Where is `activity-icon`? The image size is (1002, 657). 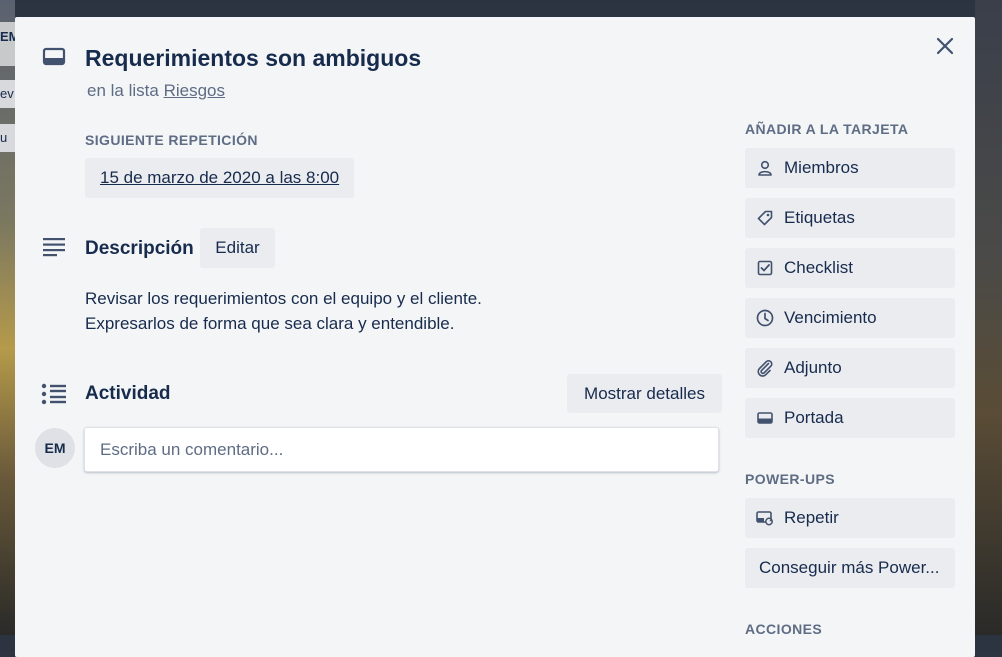 activity-icon is located at coordinates (53, 394).